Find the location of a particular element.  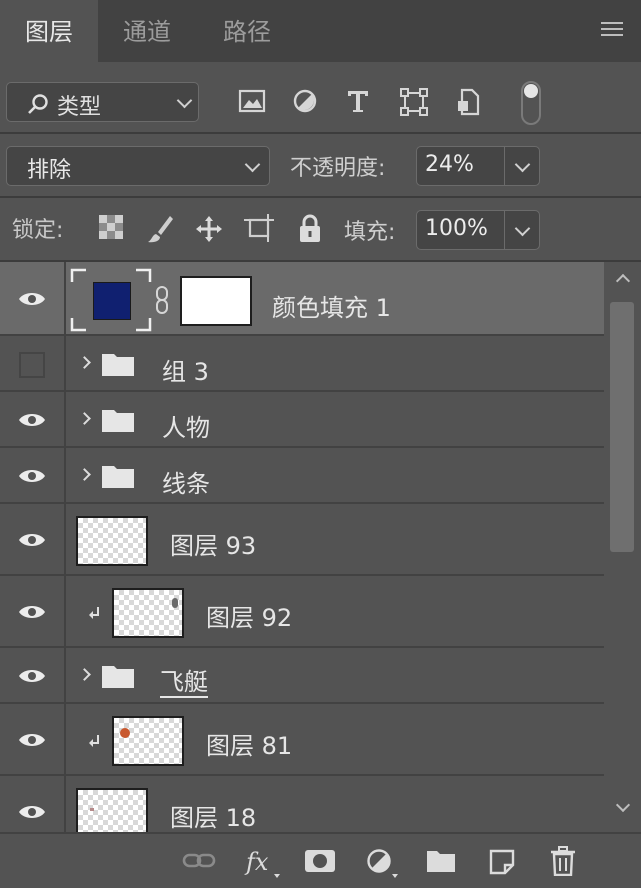

layer-name: 图层 81 is located at coordinates (249, 743).